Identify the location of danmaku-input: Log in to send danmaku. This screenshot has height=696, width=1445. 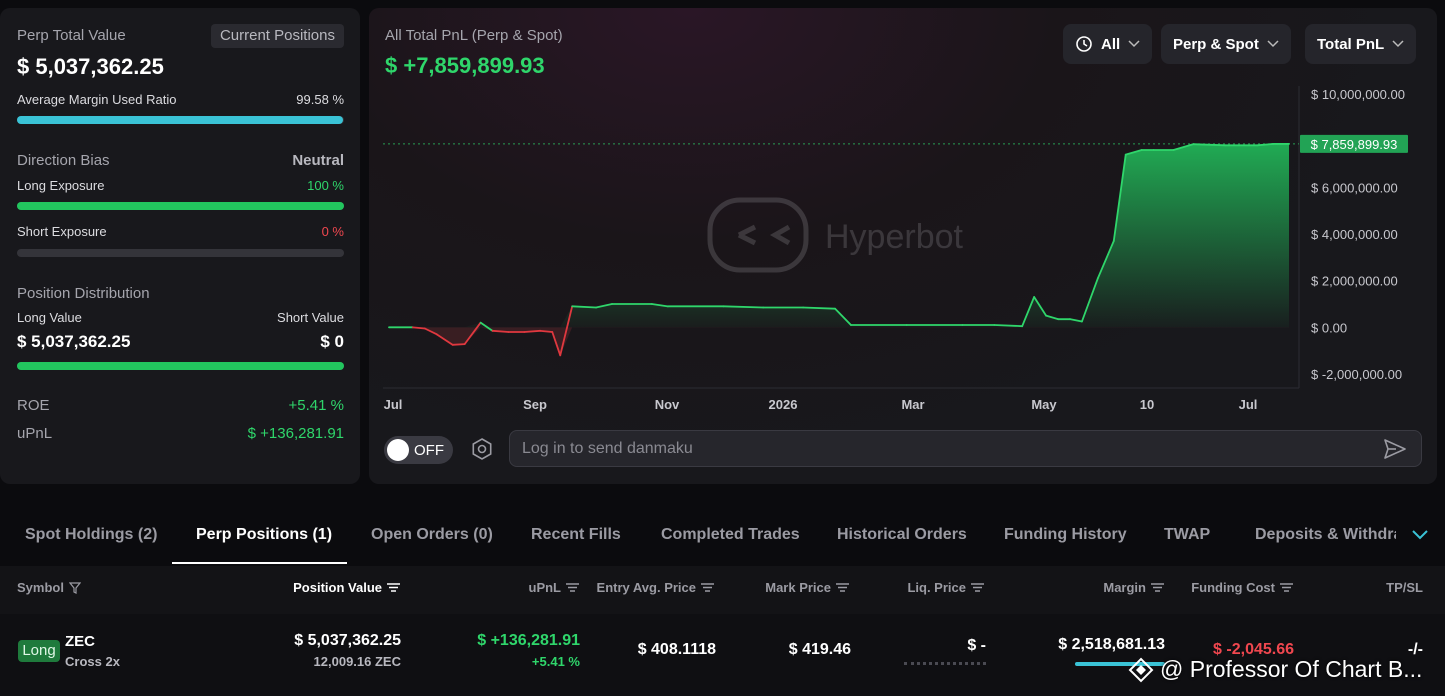
(965, 448).